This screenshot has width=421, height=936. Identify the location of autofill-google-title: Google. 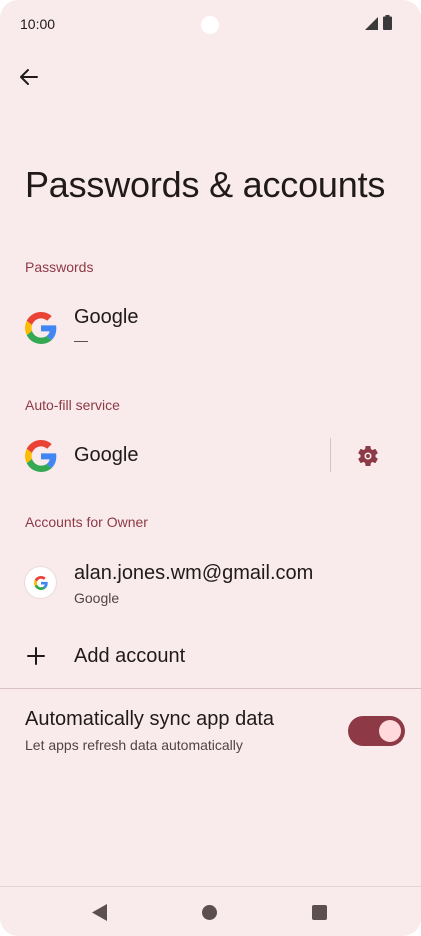
(106, 455).